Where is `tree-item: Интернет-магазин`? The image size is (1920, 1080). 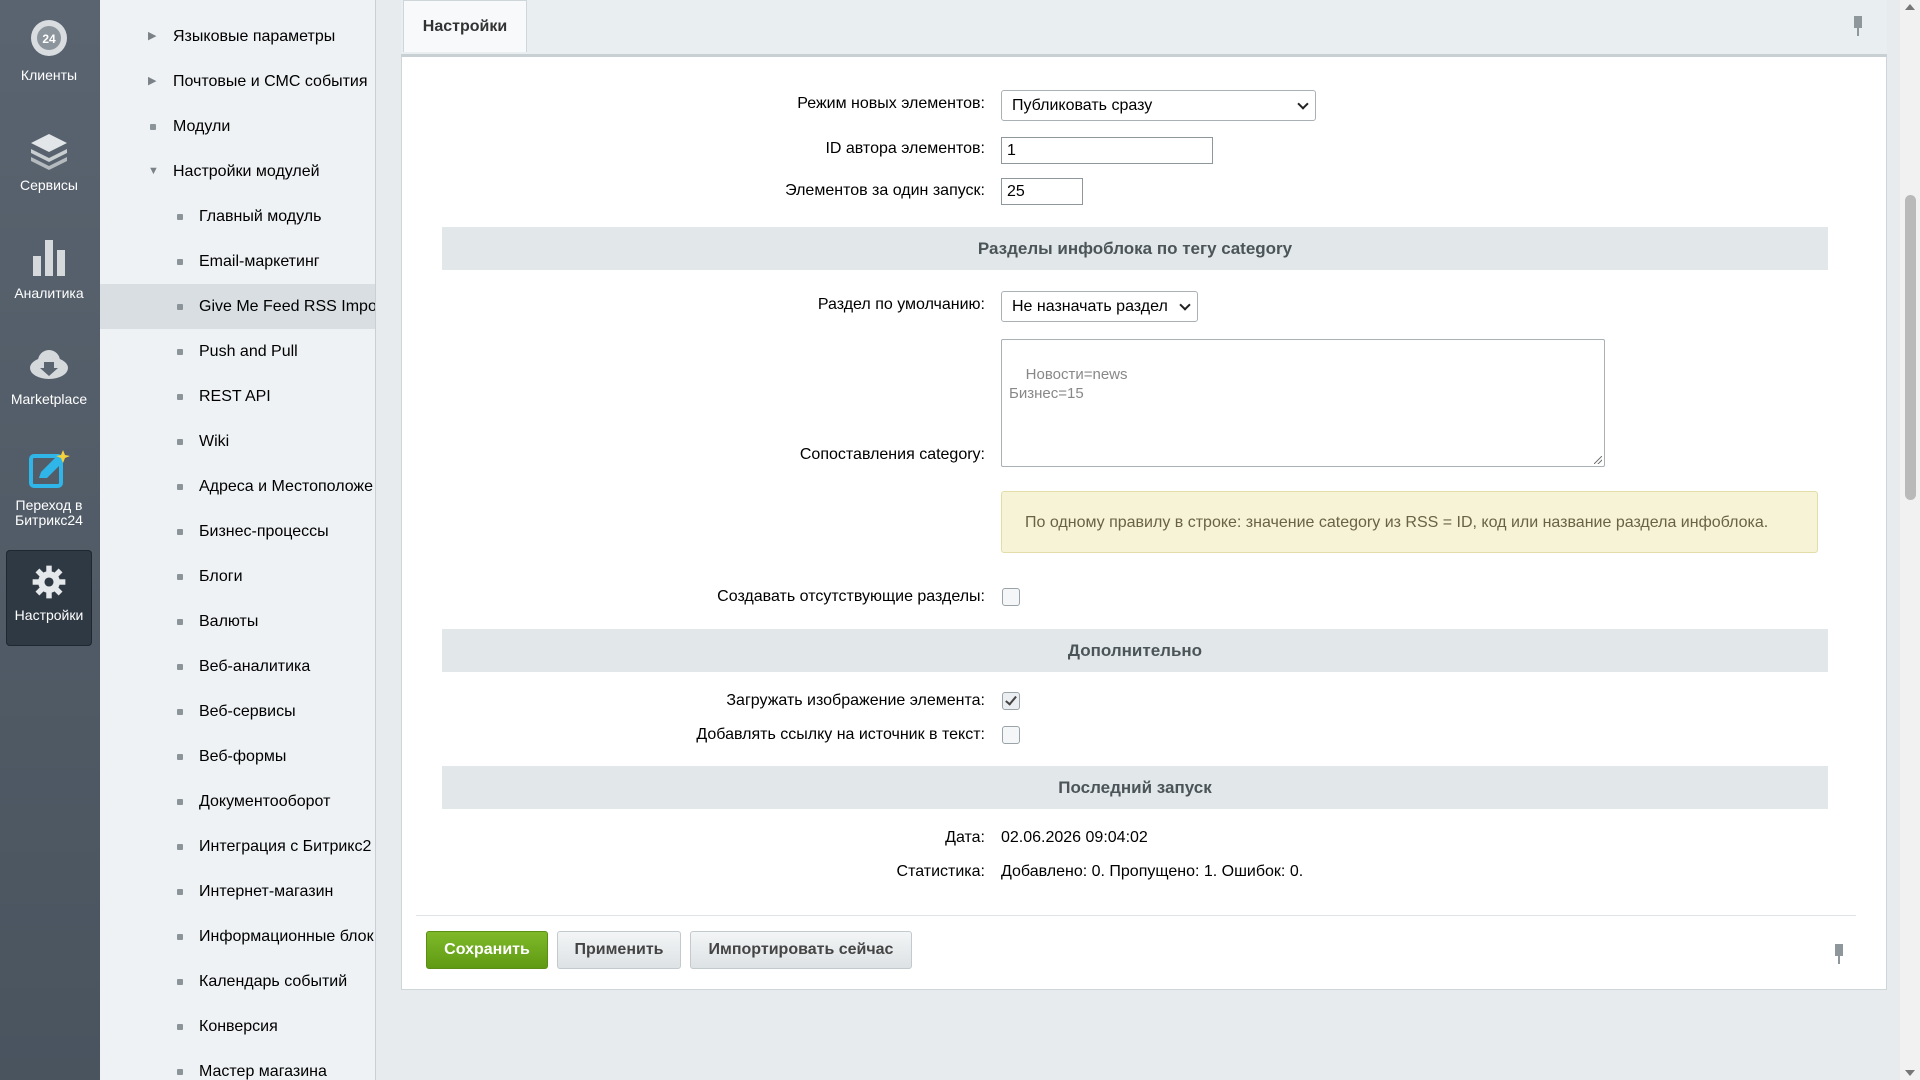 tree-item: Интернет-магазин is located at coordinates (237, 891).